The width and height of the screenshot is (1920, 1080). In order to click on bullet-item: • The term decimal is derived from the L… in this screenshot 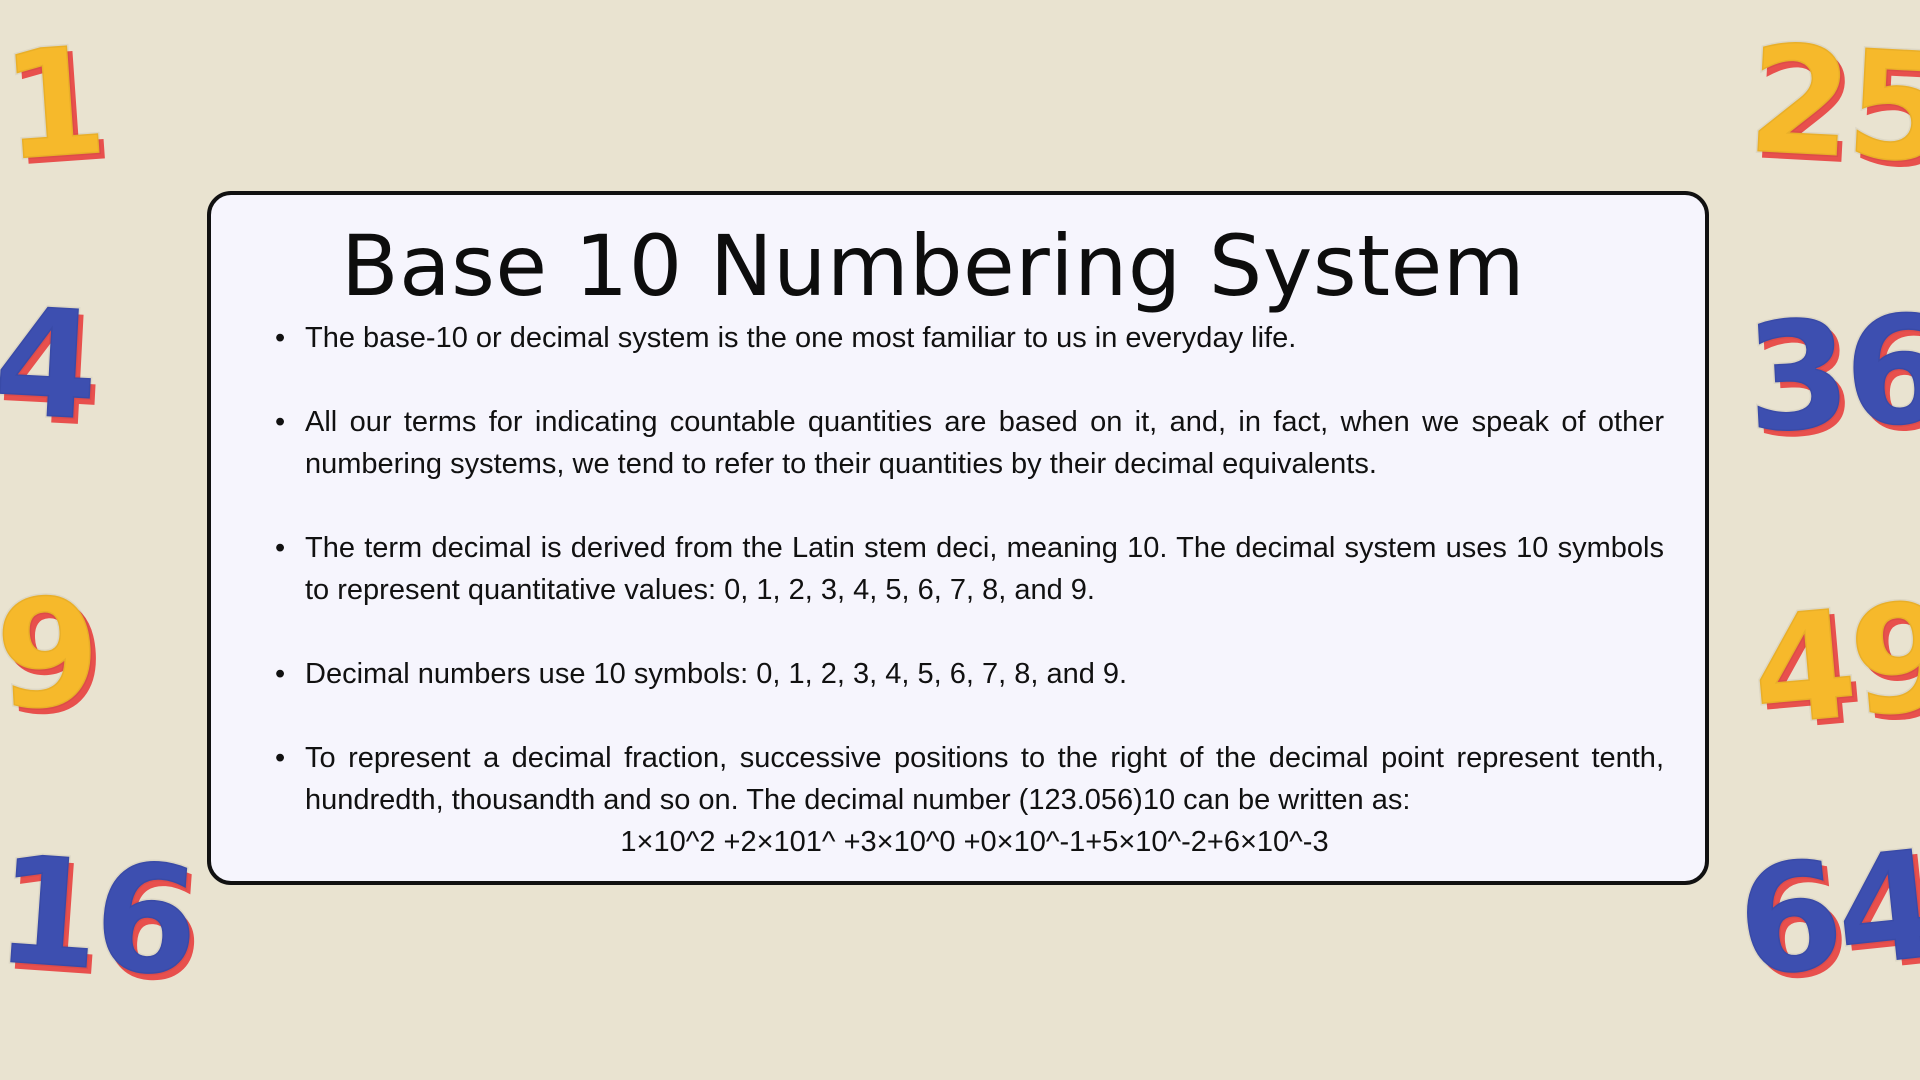, I will do `click(969, 569)`.